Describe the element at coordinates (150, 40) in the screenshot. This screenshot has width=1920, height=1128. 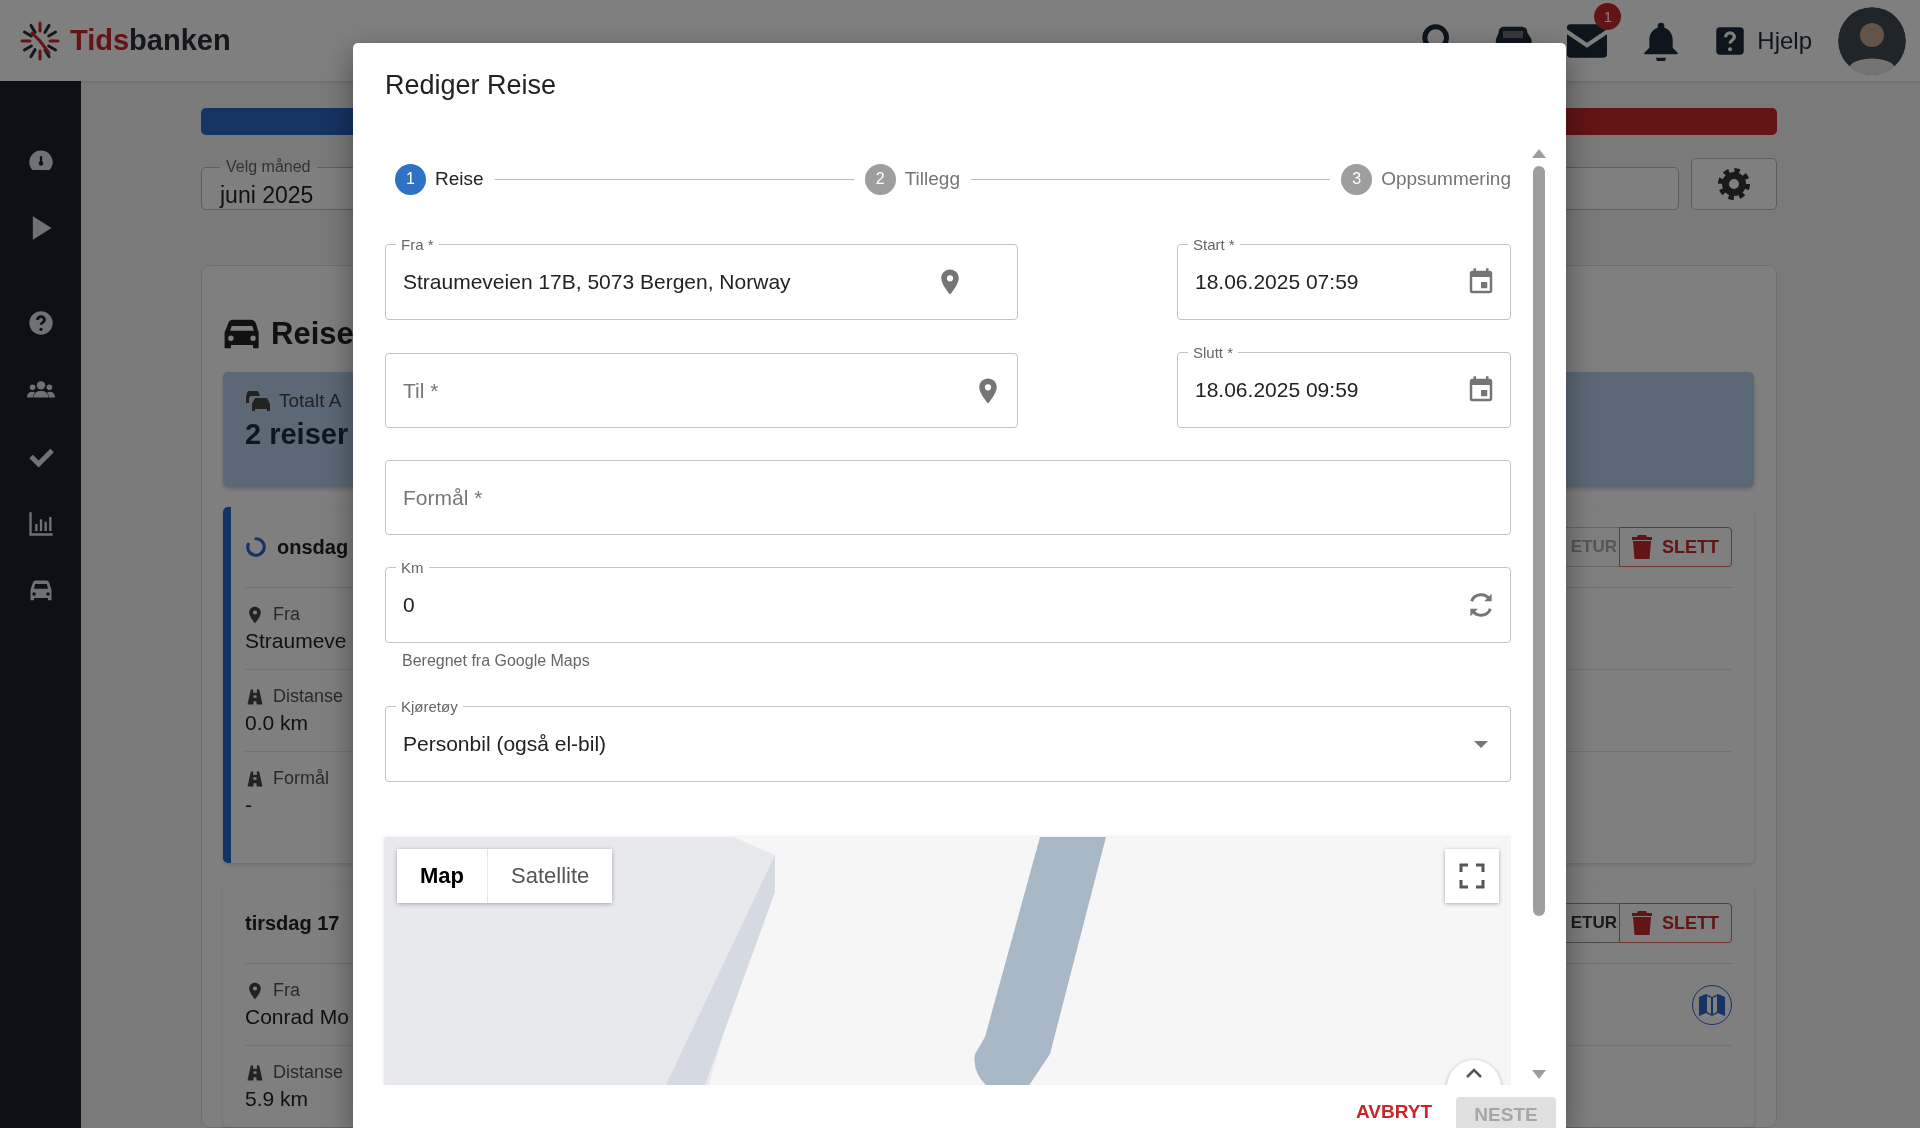
I see `logo-text: Tidsbanken` at that location.